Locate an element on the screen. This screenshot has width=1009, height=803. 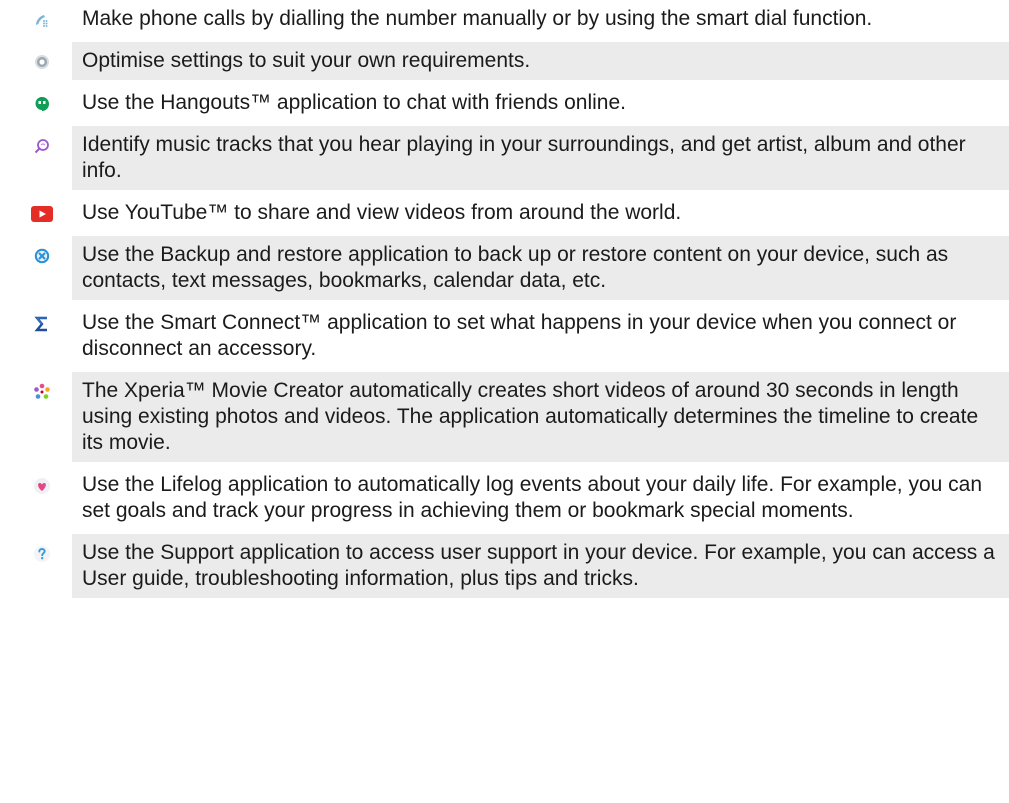
backup-restore-icon is located at coordinates (42, 256).